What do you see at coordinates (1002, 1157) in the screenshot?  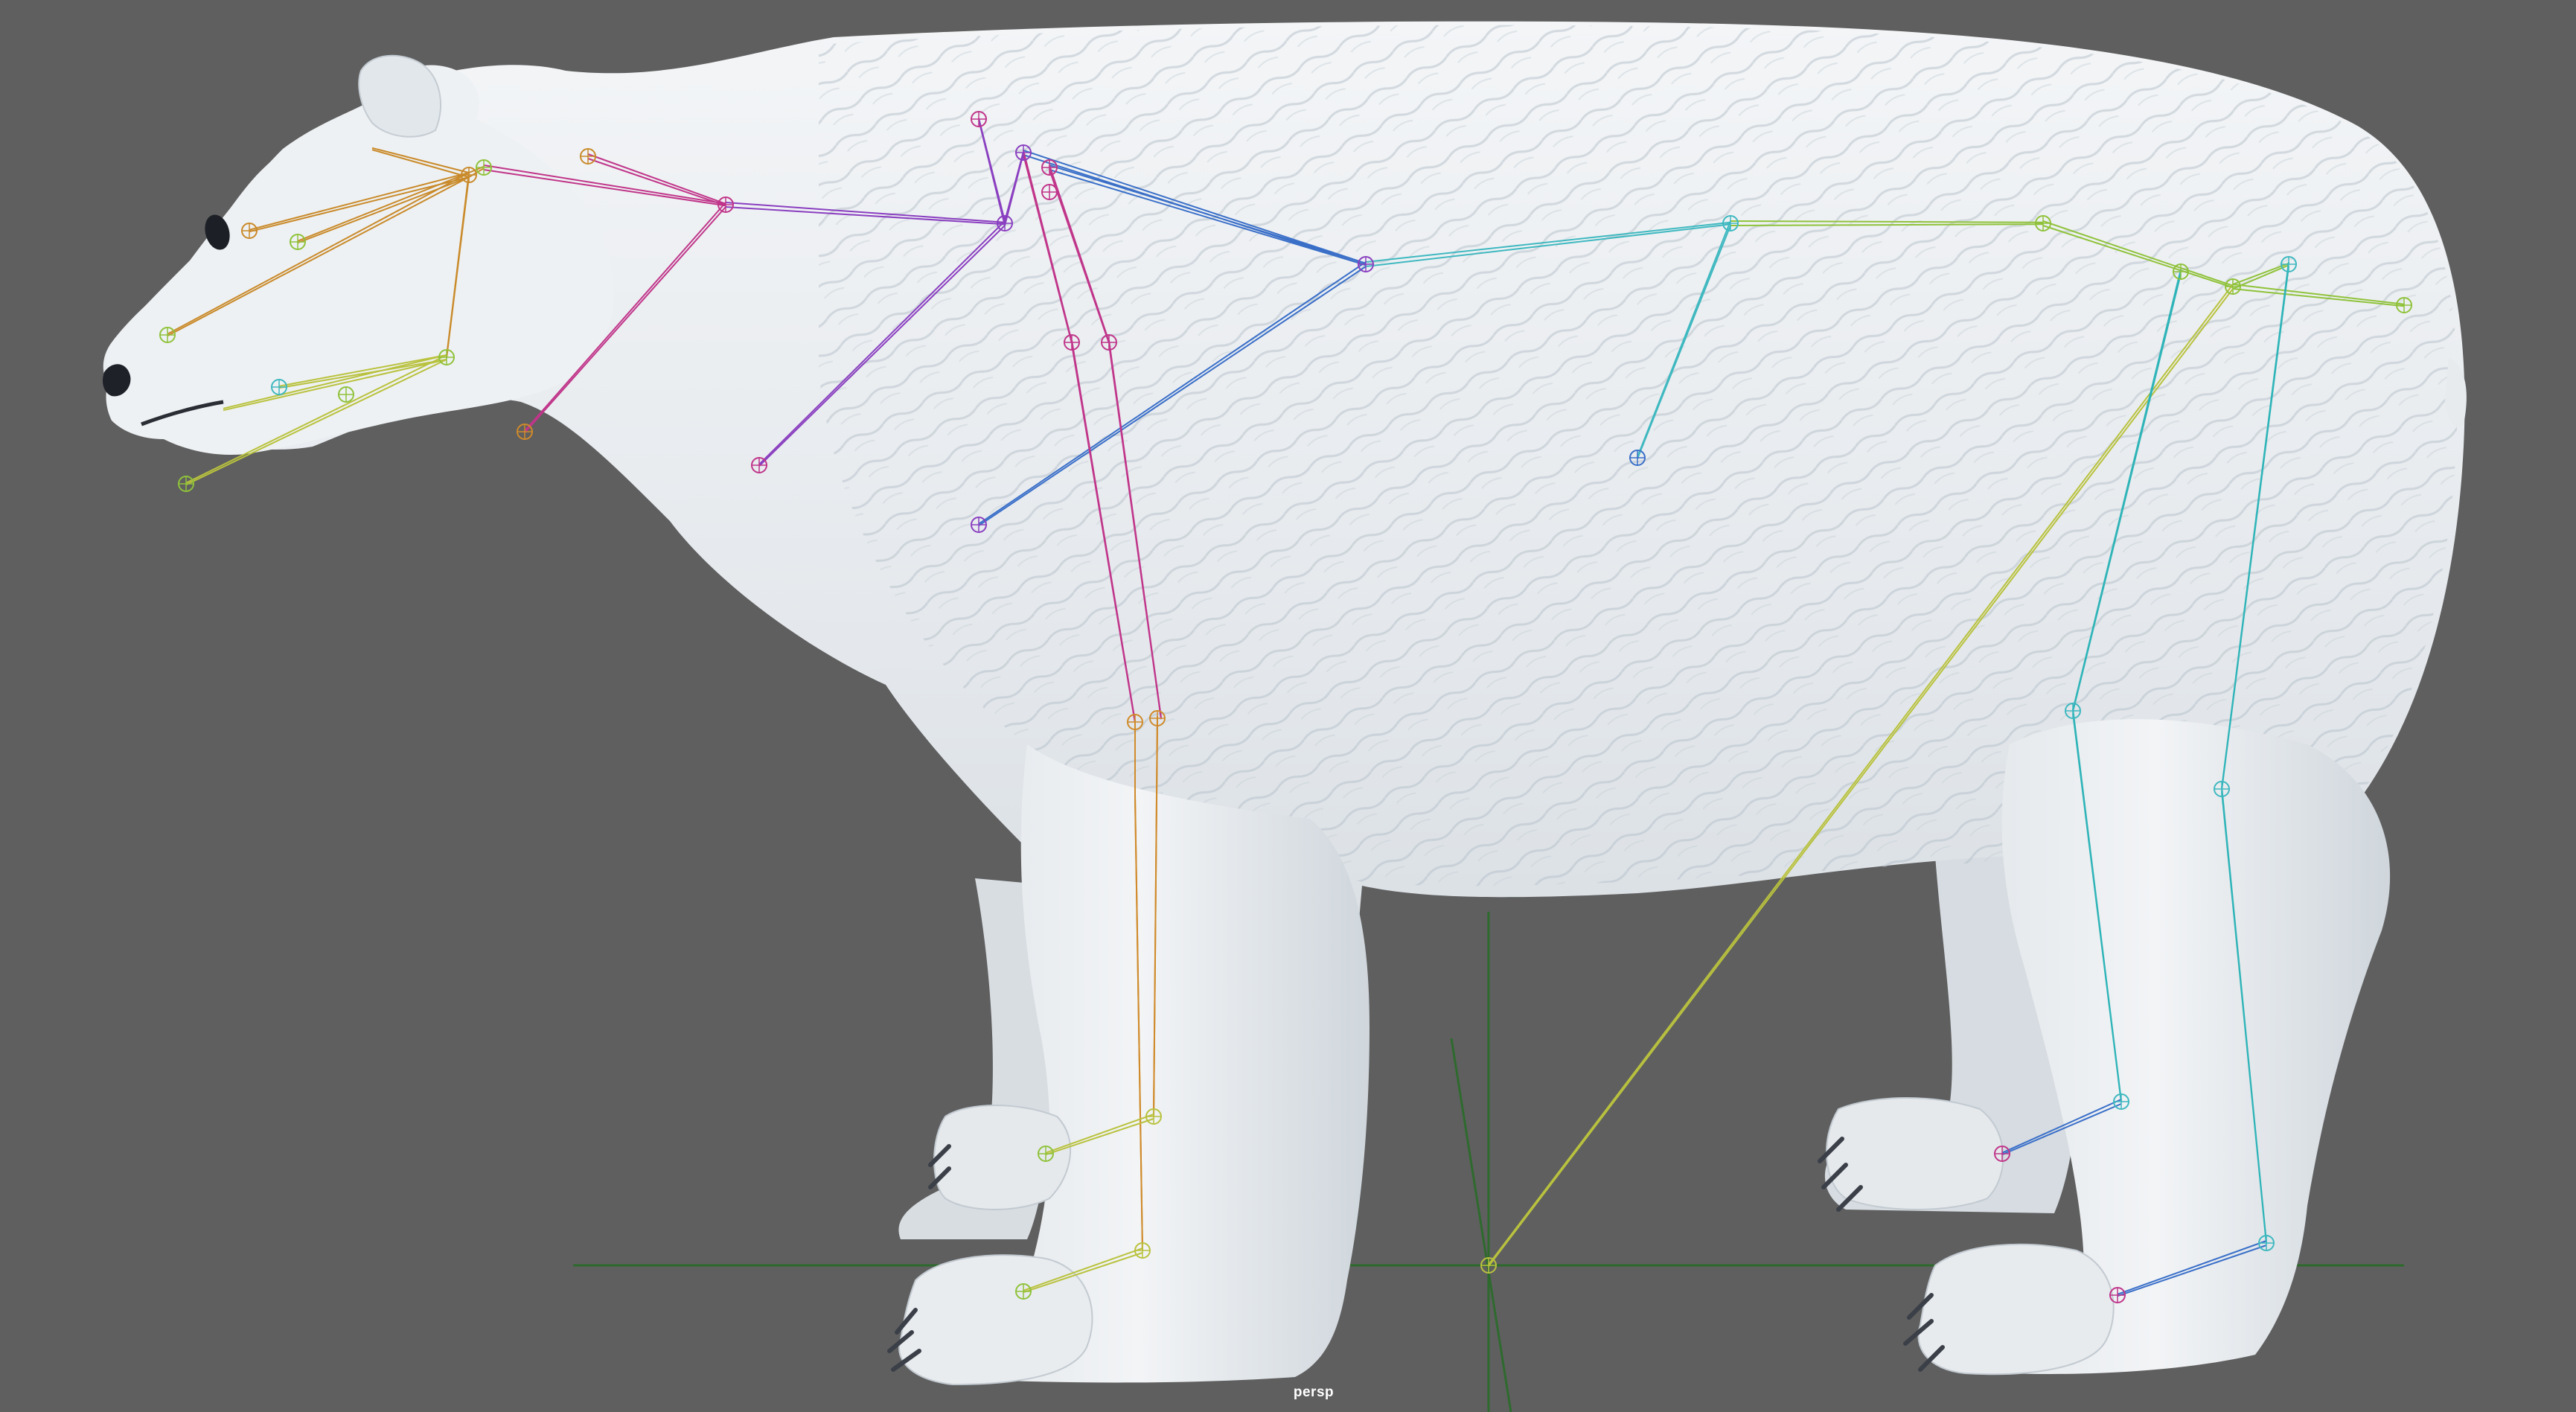 I see `far-front-paw` at bounding box center [1002, 1157].